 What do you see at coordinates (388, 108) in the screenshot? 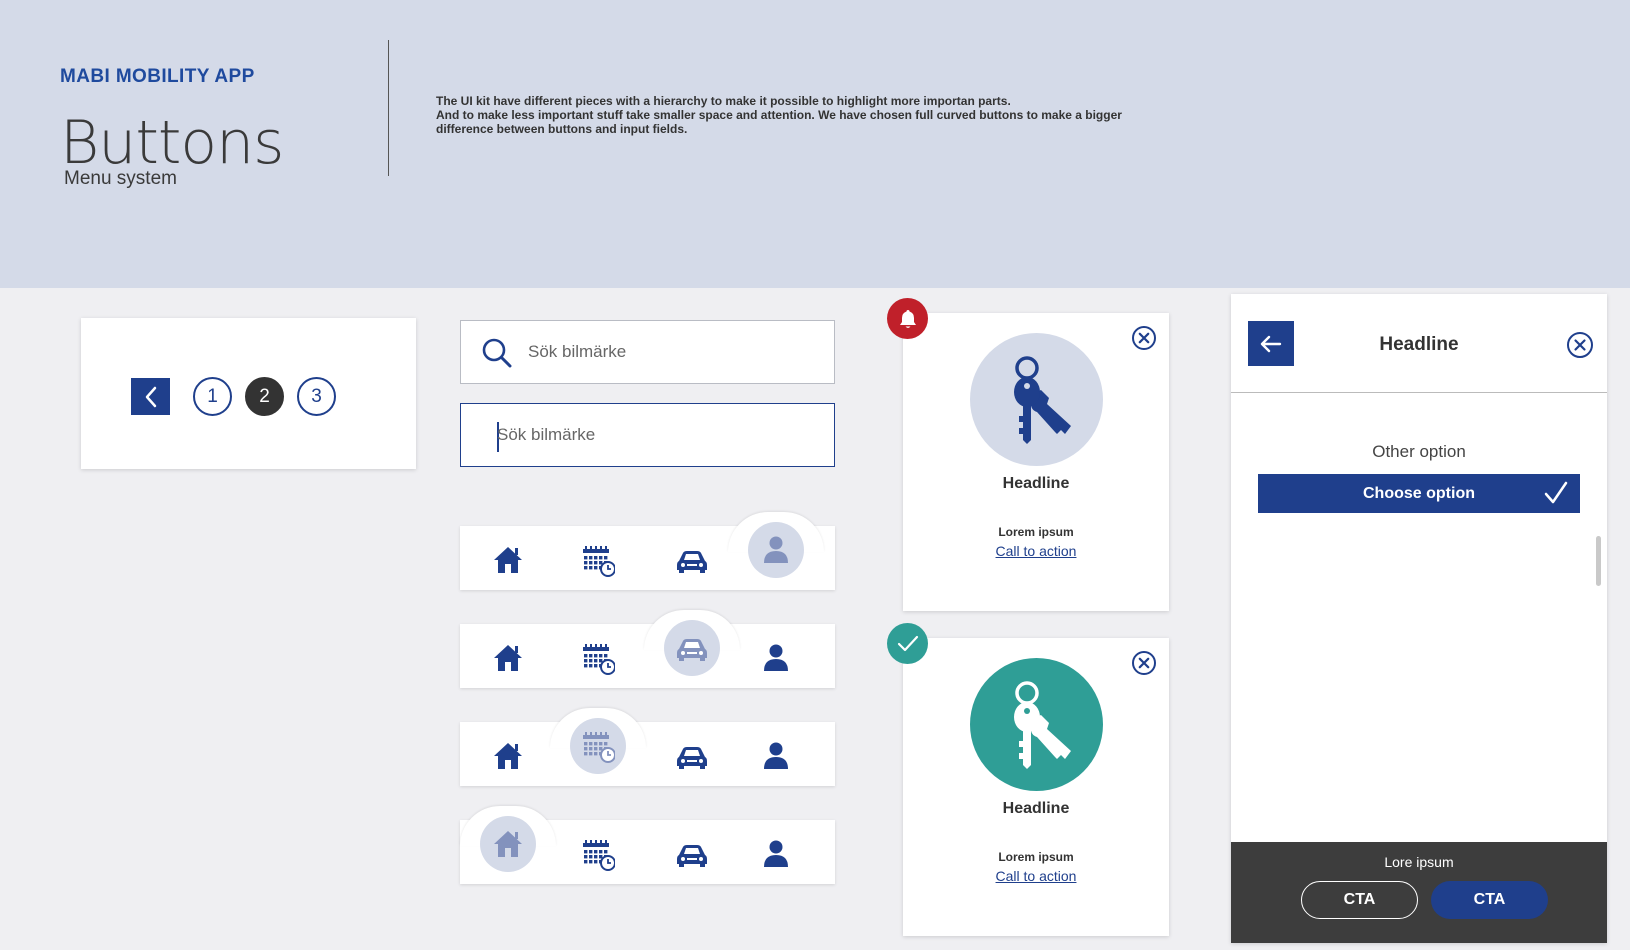
I see `header-divider` at bounding box center [388, 108].